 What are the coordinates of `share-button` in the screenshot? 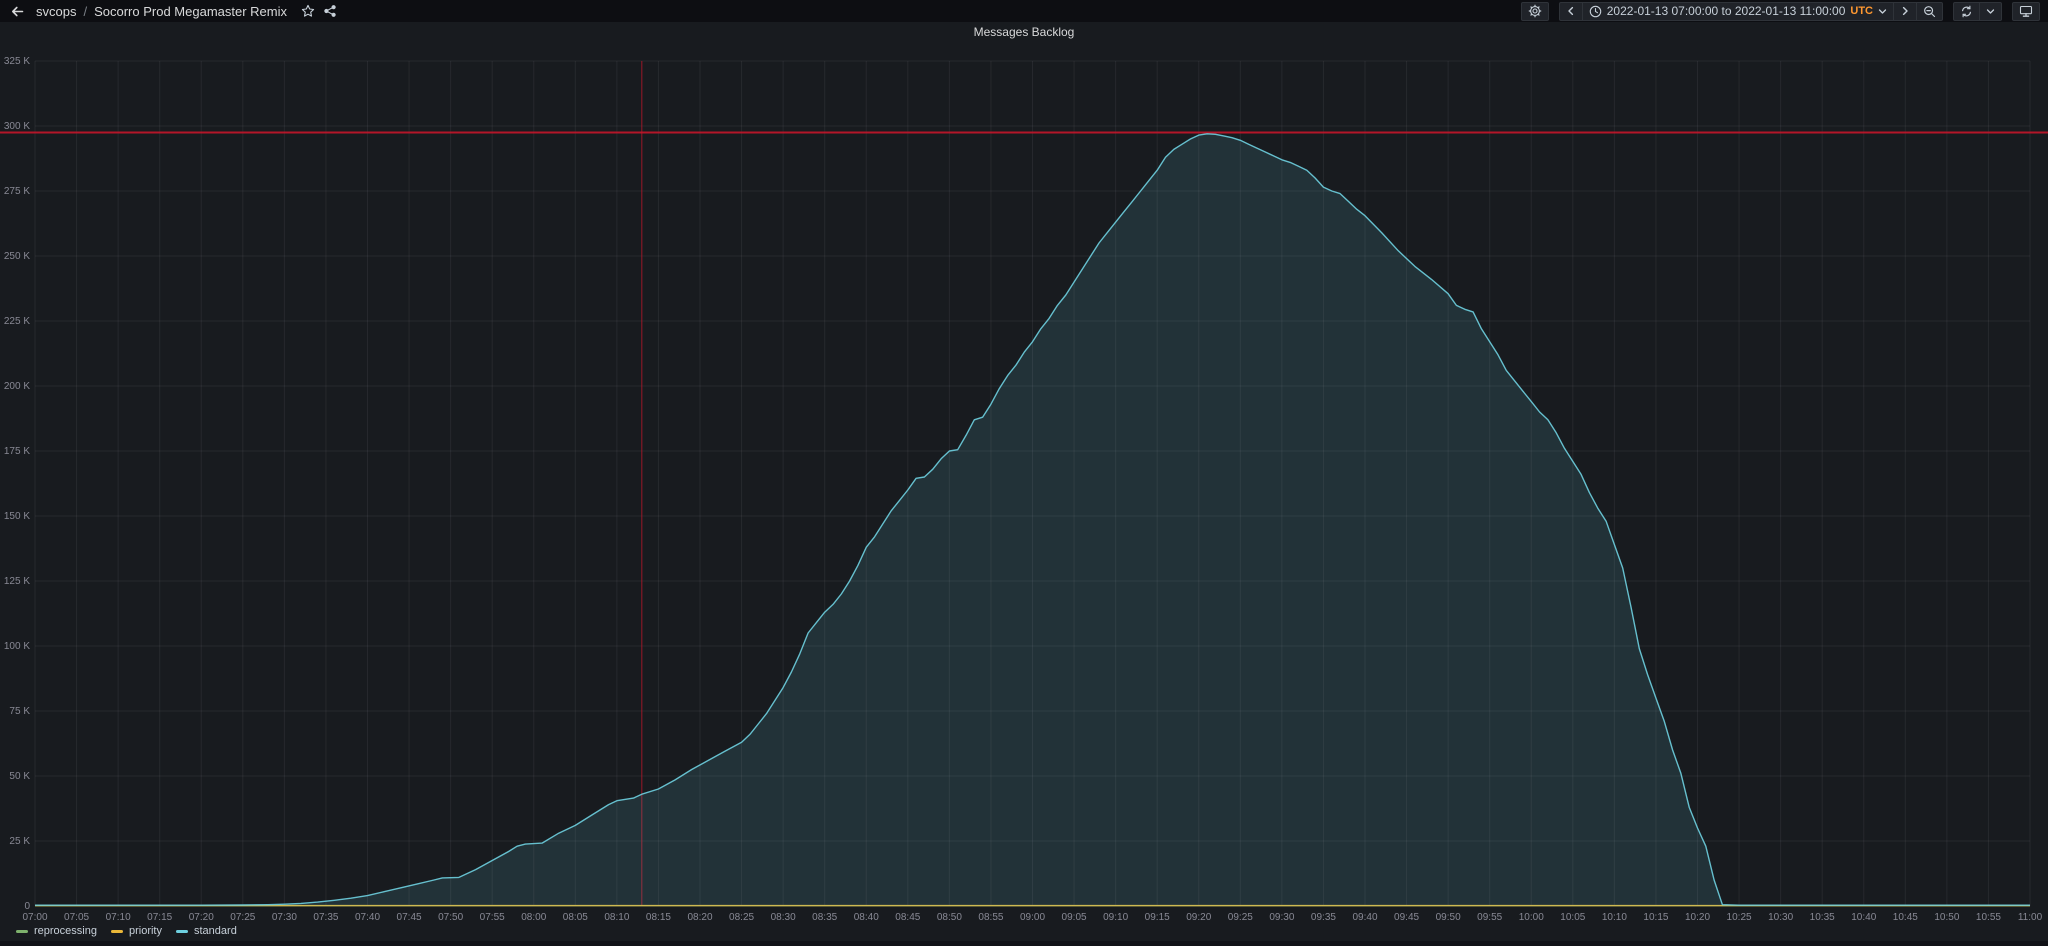 It's located at (330, 11).